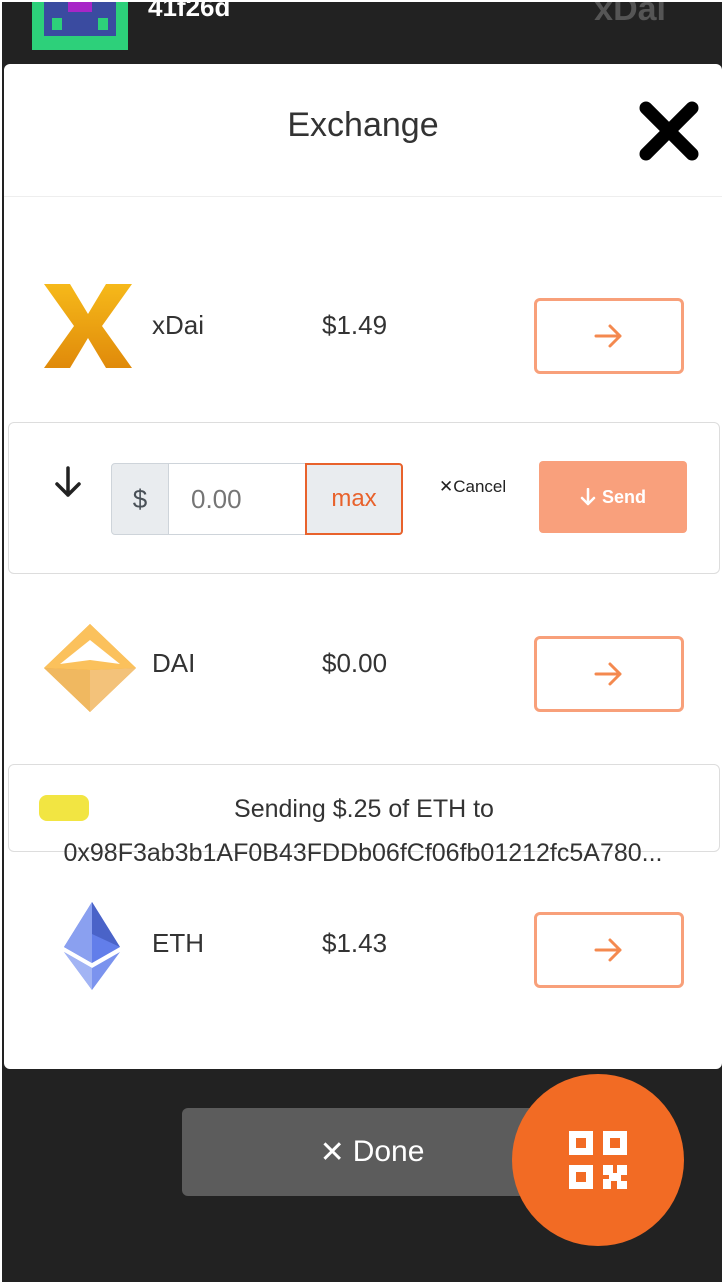 The height and width of the screenshot is (1284, 724). Describe the element at coordinates (364, 809) in the screenshot. I see `notice-text: Sending $.25 of ETH to` at that location.